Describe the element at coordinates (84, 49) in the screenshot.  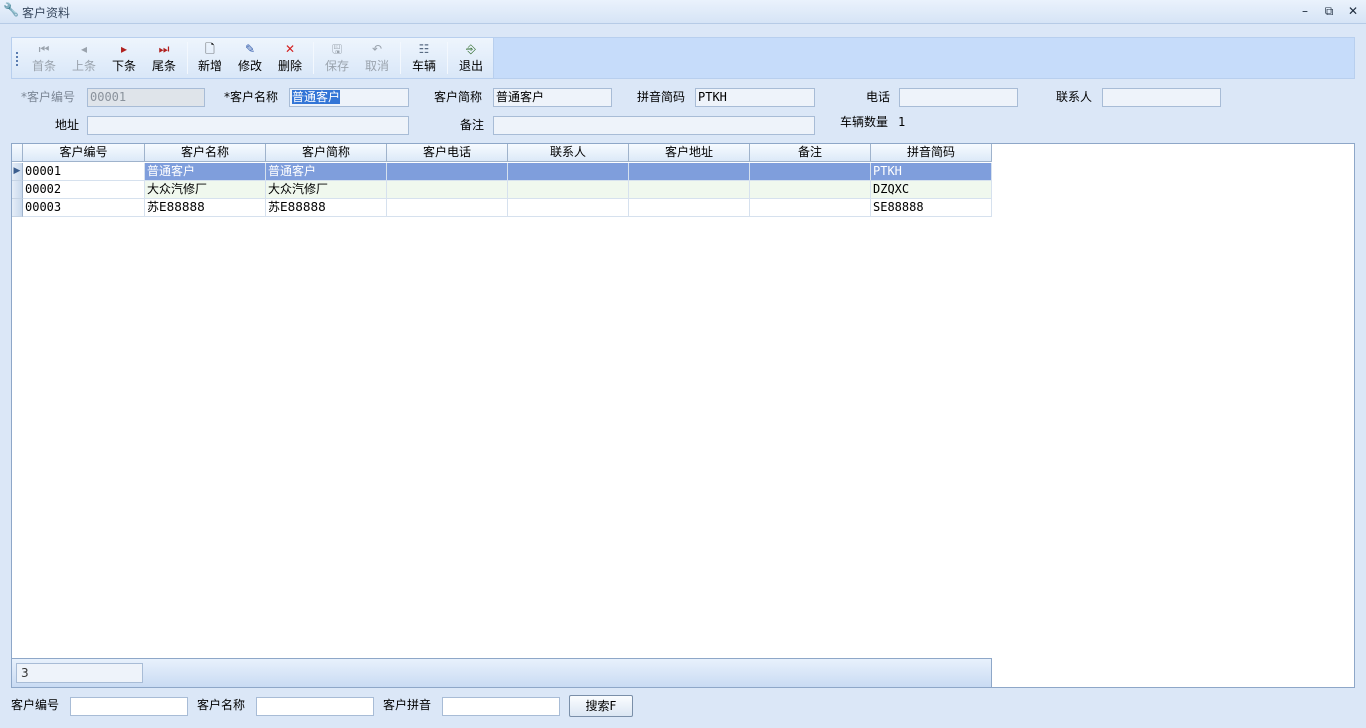
I see `prev-icon: ◂` at that location.